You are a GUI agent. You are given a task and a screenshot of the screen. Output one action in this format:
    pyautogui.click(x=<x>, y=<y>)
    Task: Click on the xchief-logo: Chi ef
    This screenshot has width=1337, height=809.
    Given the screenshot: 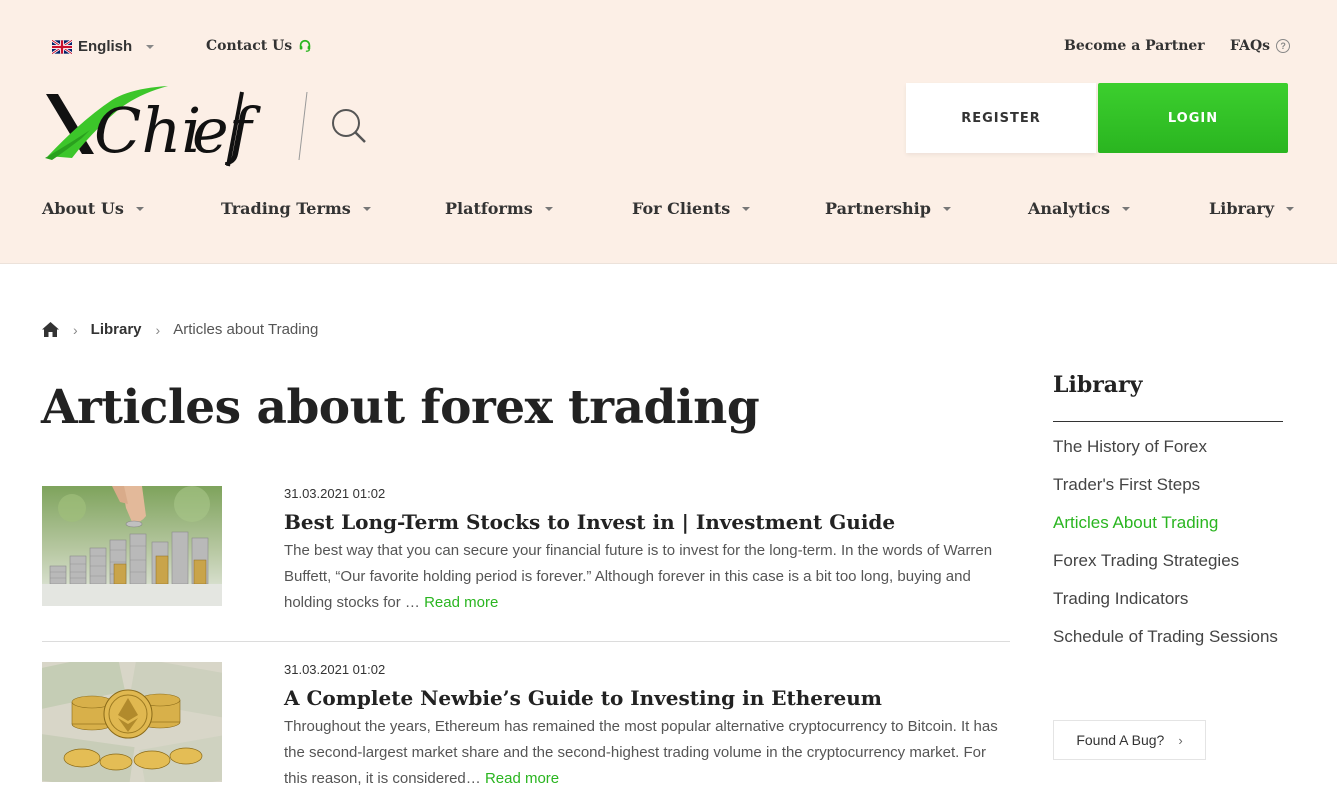 What is the action you would take?
    pyautogui.click(x=162, y=126)
    